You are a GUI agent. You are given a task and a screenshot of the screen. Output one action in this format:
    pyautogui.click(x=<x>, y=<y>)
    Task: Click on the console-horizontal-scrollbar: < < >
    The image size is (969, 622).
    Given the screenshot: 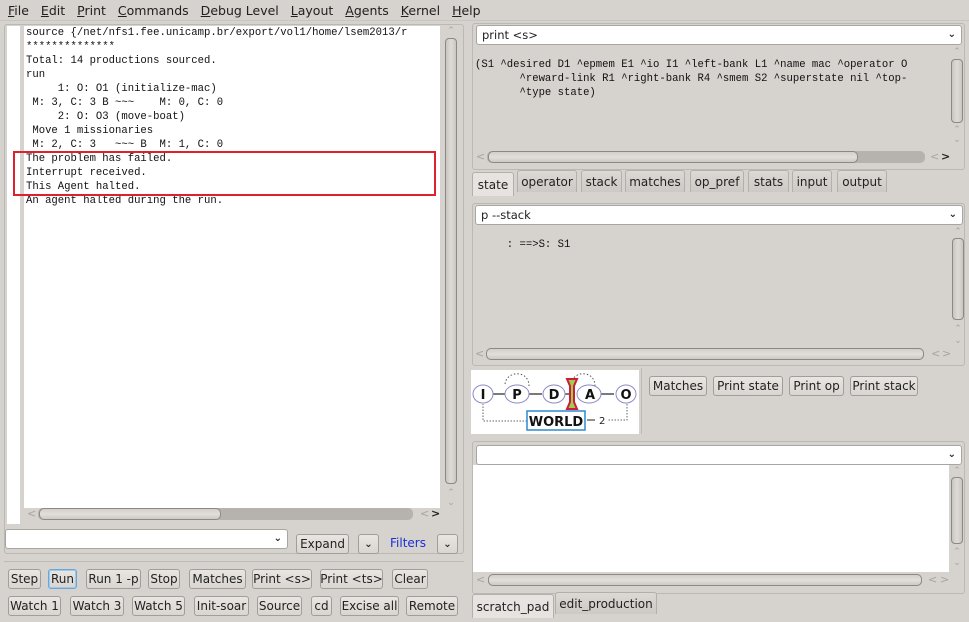 What is the action you would take?
    pyautogui.click(x=234, y=514)
    